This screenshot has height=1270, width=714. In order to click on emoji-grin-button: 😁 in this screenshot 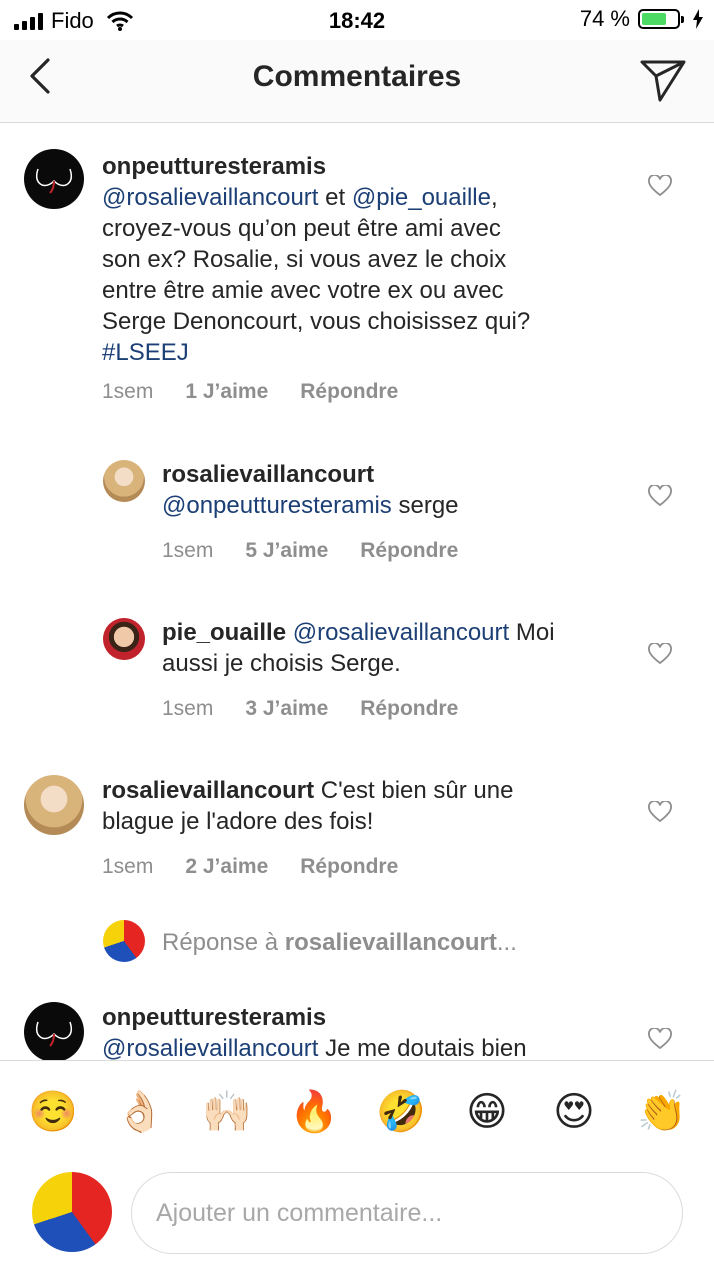, I will do `click(487, 1112)`.